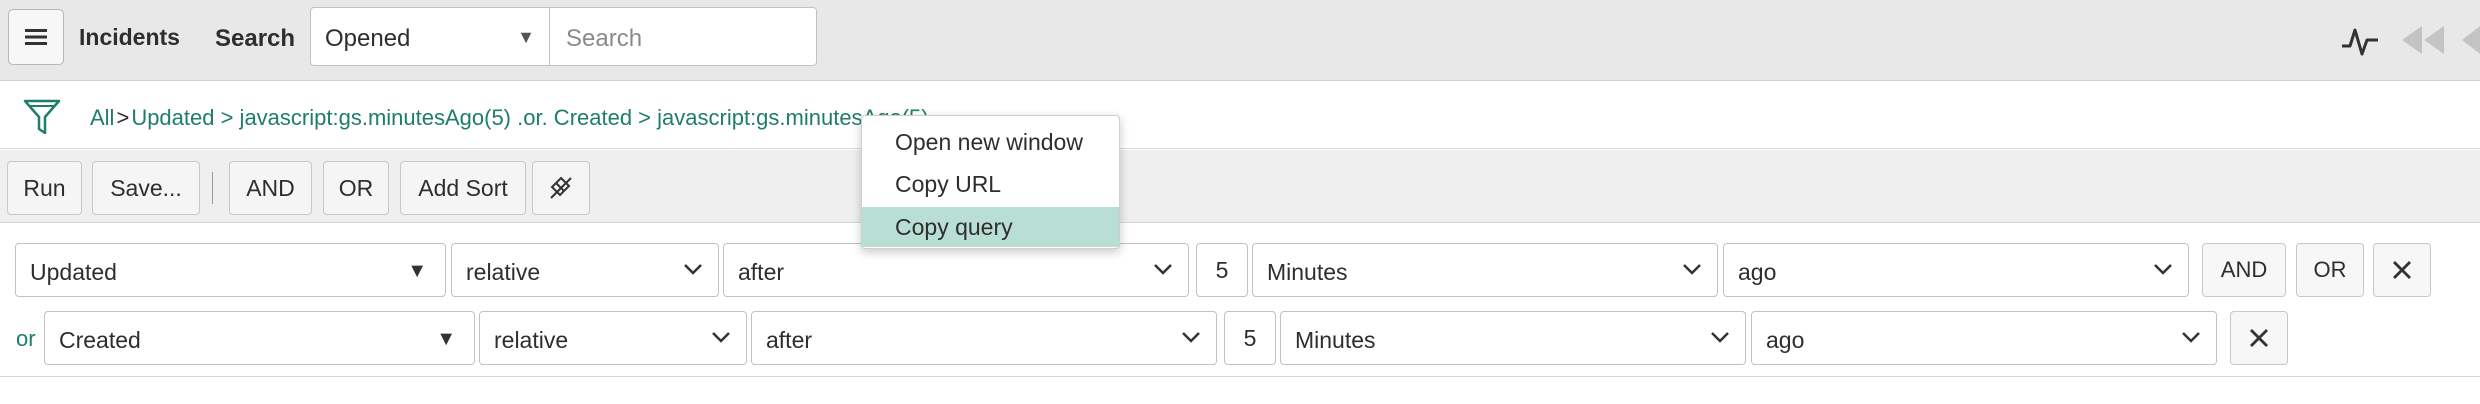 The image size is (2480, 404). I want to click on search-field-value: Opened, so click(368, 38).